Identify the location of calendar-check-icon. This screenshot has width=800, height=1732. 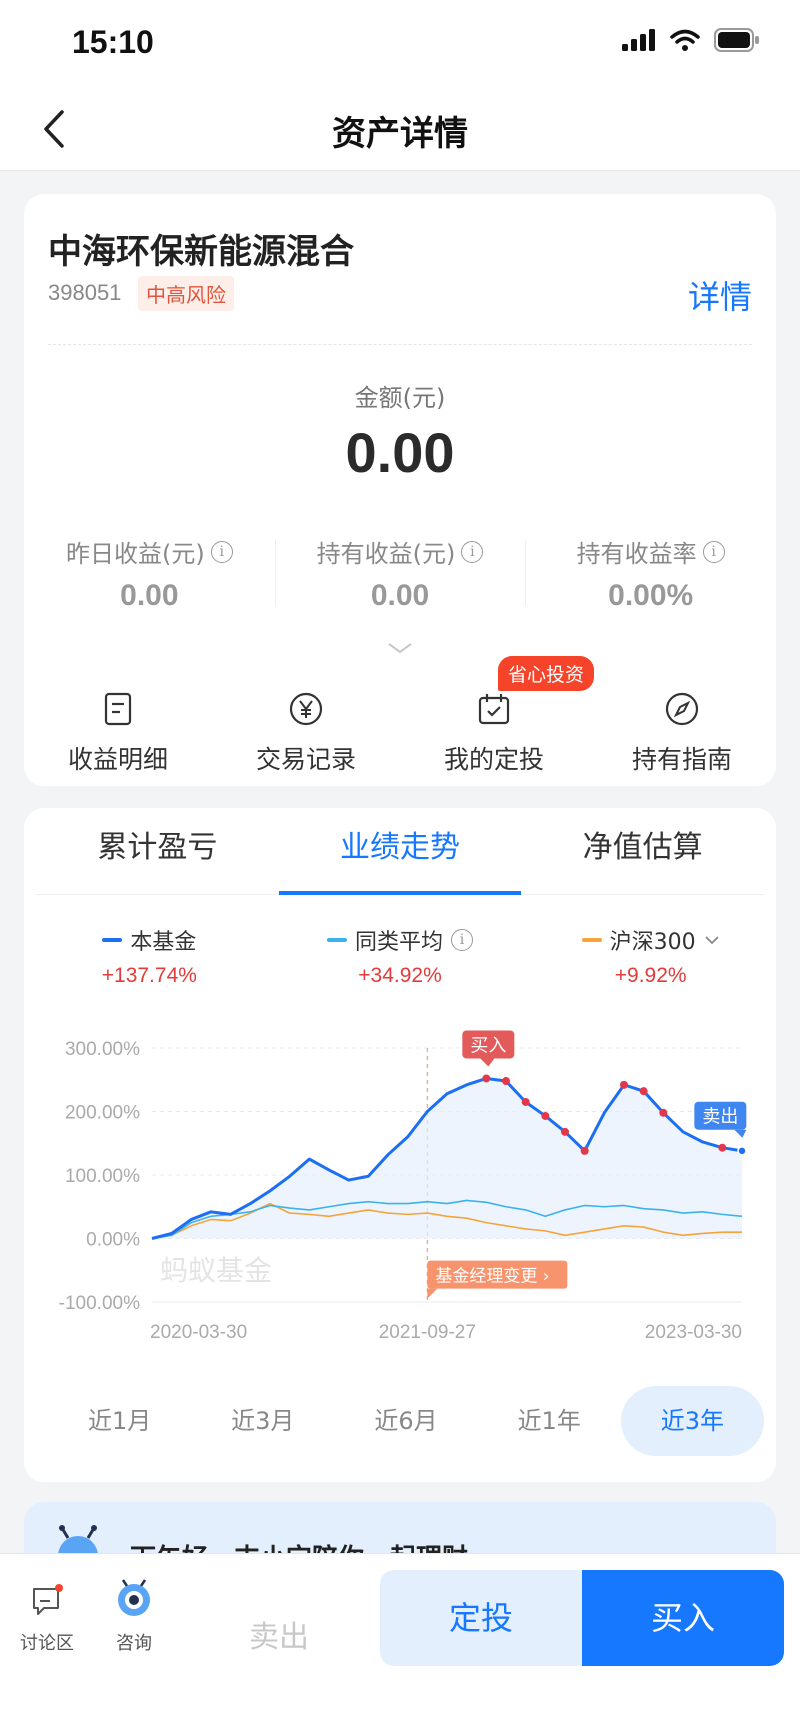
(494, 709).